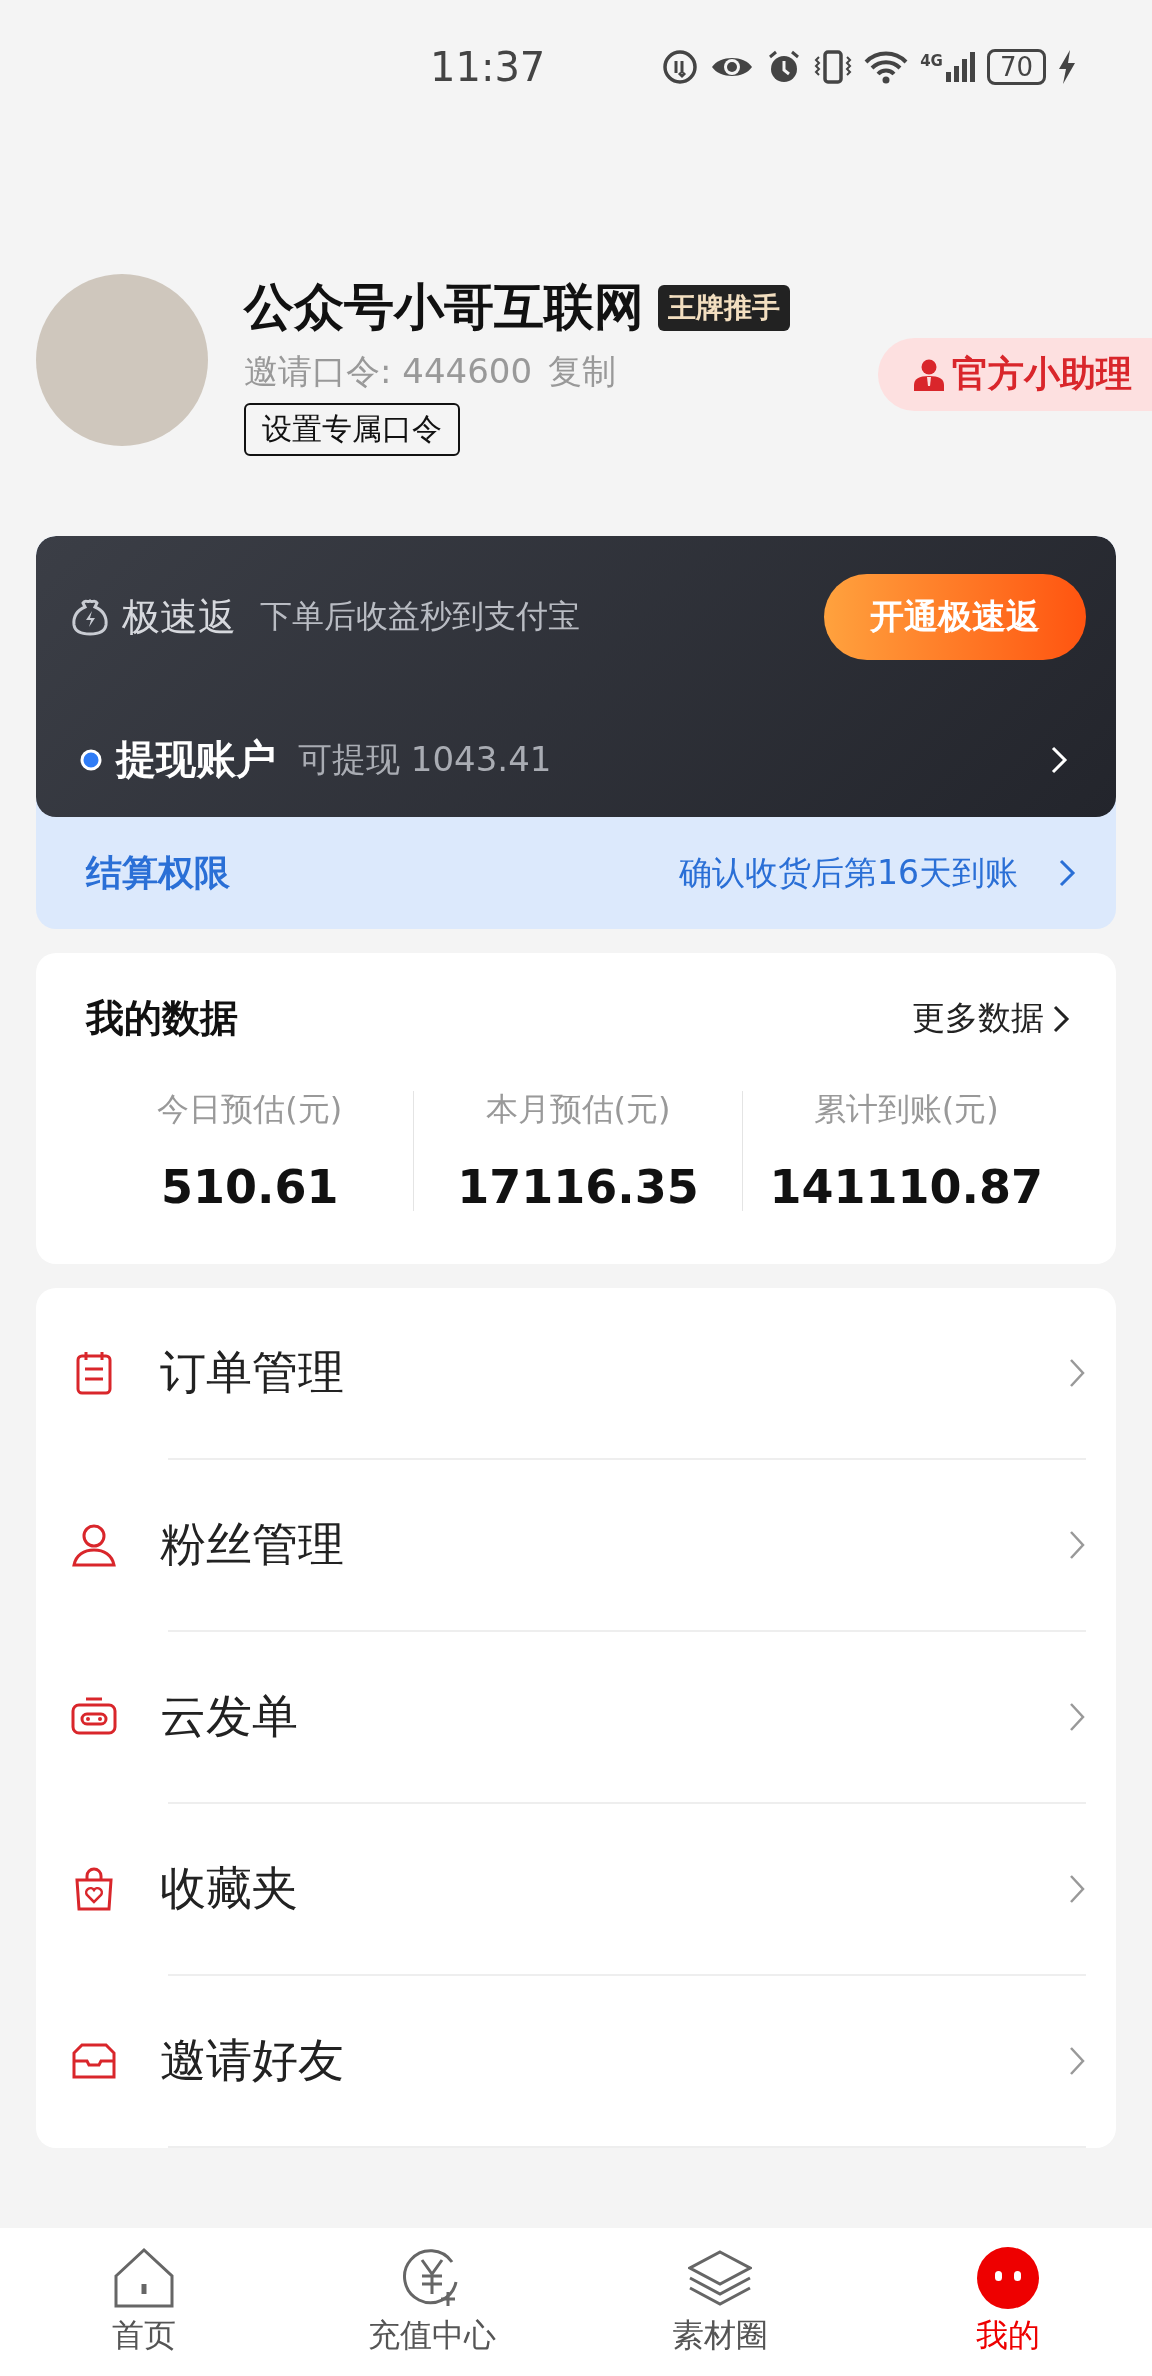  I want to click on menu-item: 收藏夹, so click(578, 1889).